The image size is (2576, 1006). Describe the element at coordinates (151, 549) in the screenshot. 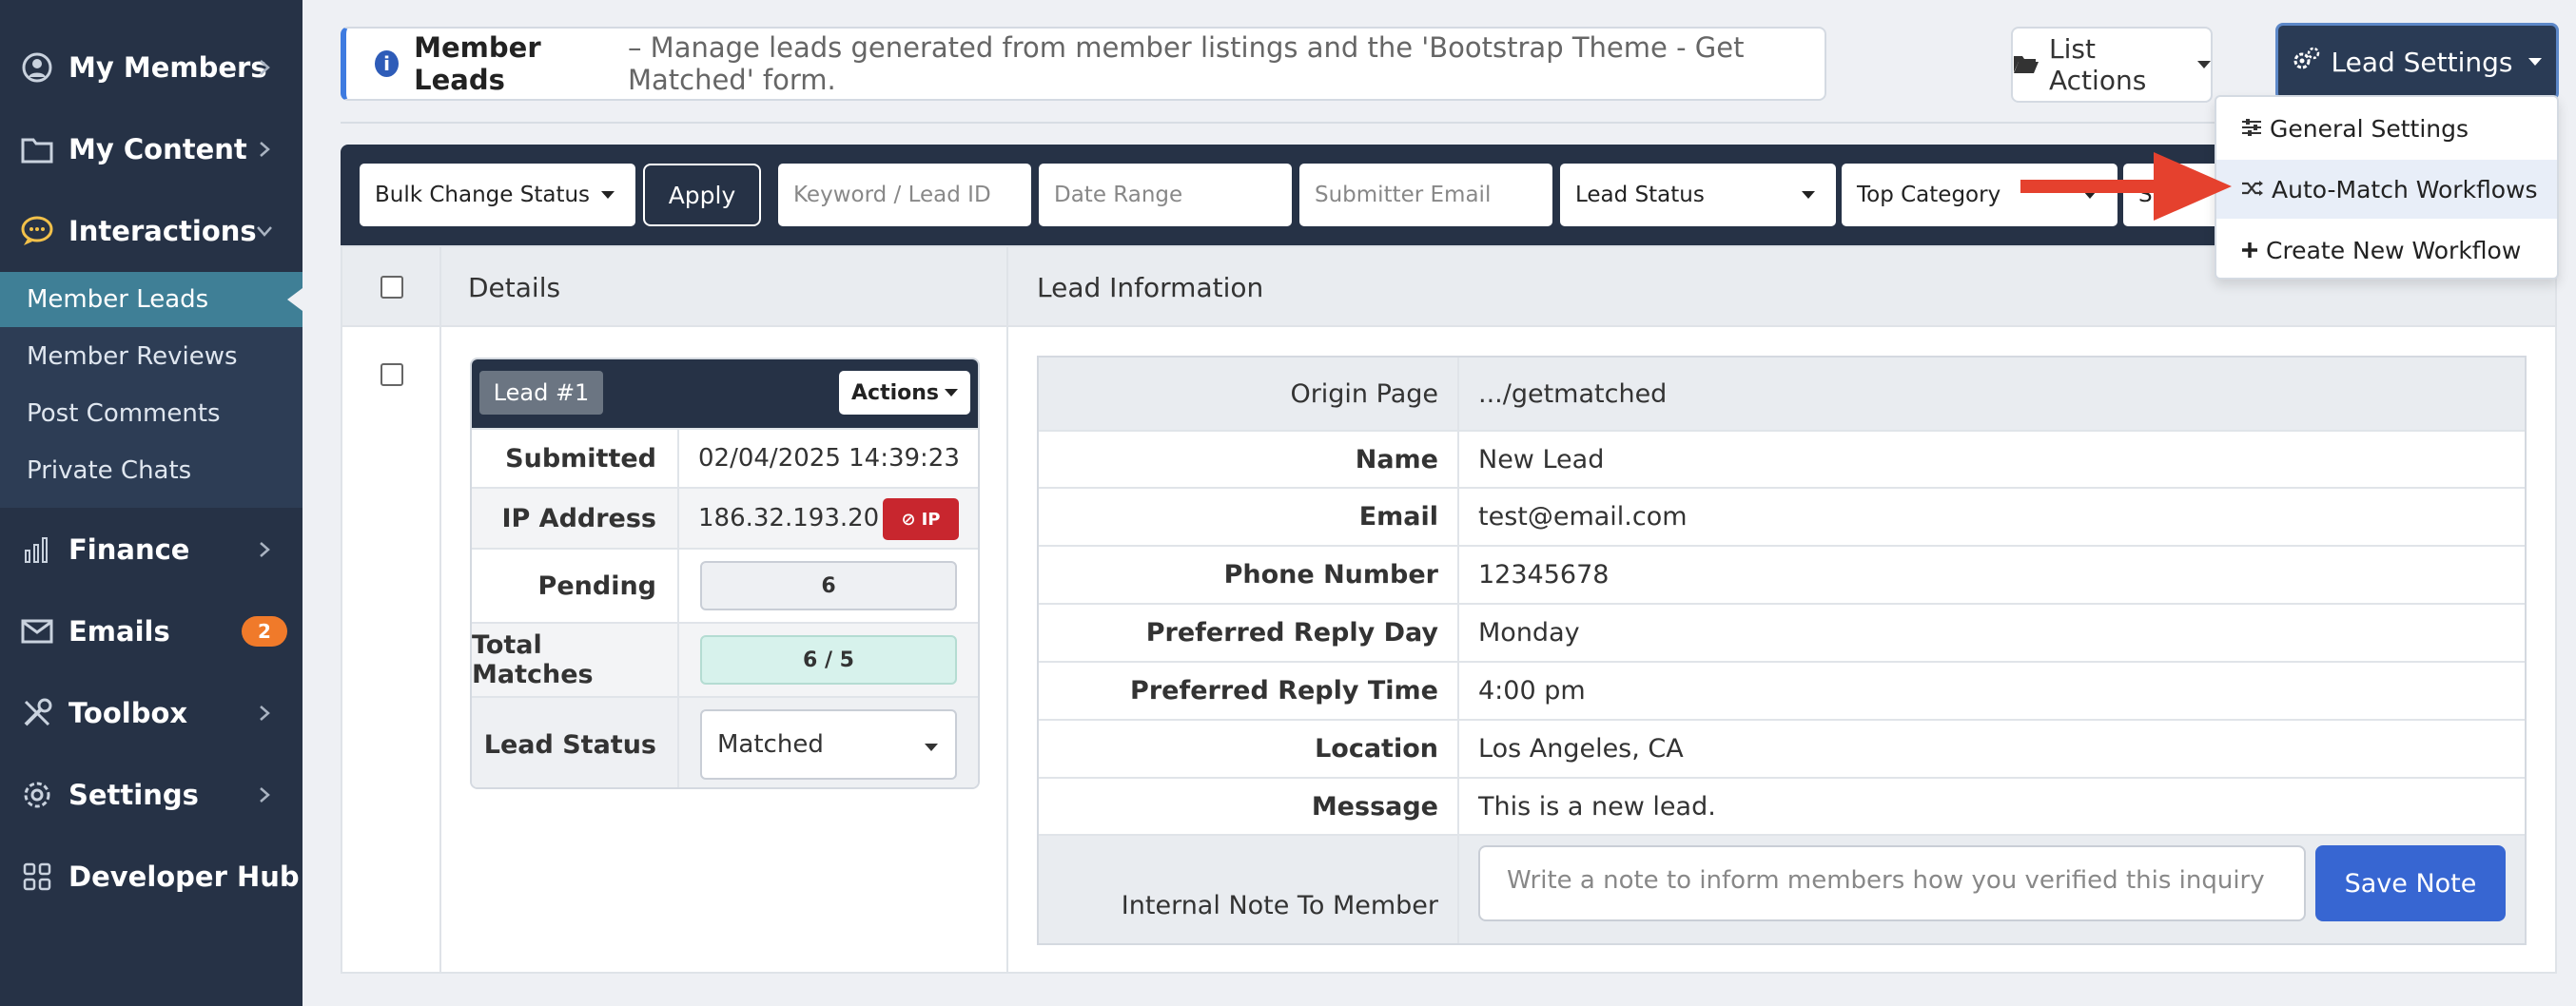

I see `sidebar-item-finance: Finance` at that location.